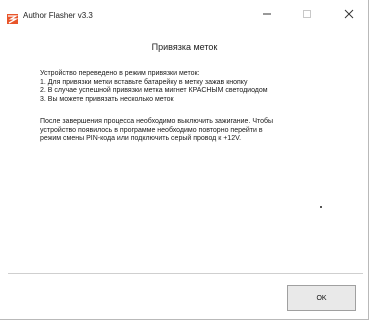 This screenshot has width=370, height=321. Describe the element at coordinates (185, 273) in the screenshot. I see `footer-divider` at that location.